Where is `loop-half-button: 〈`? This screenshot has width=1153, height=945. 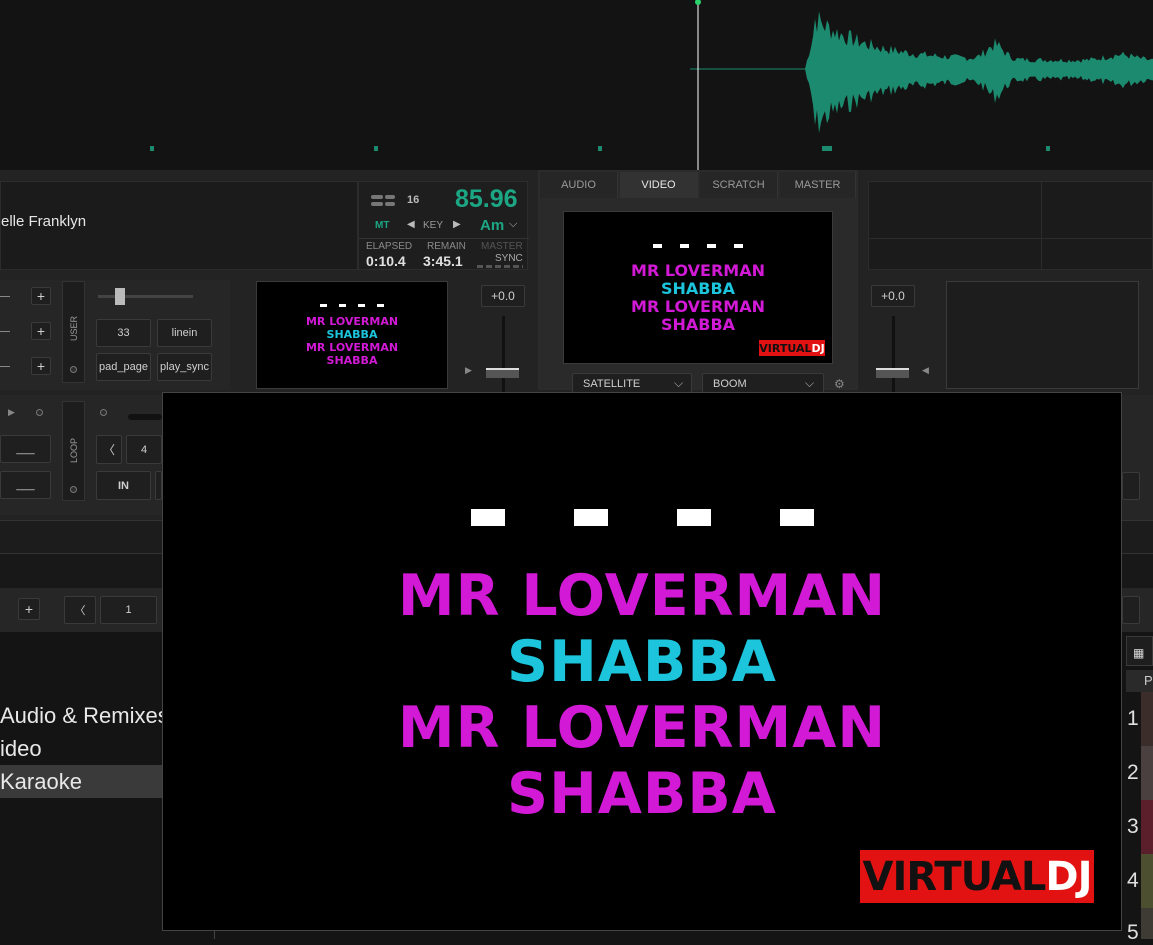 loop-half-button: 〈 is located at coordinates (109, 449).